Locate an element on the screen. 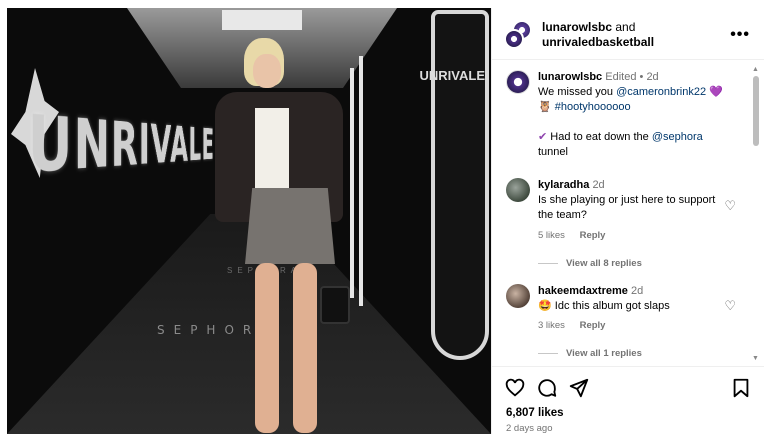 Image resolution: width=768 pixels, height=434 pixels. collab-avatars is located at coordinates (519, 35).